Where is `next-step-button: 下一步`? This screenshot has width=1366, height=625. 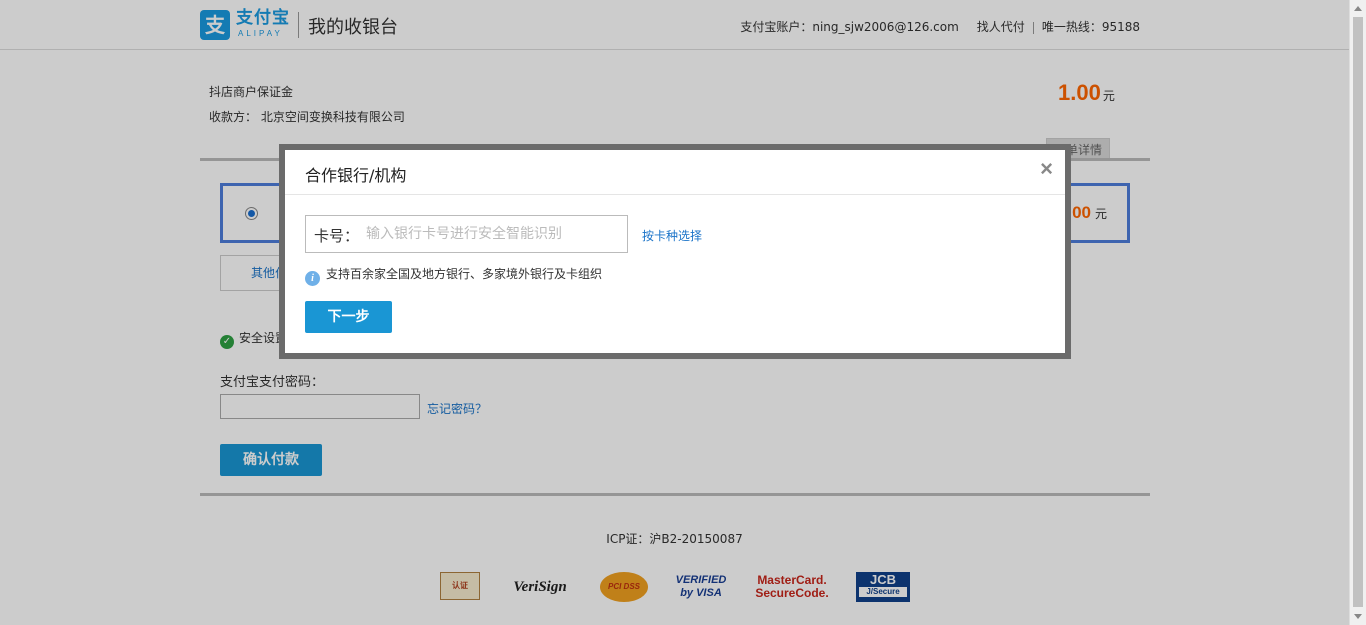 next-step-button: 下一步 is located at coordinates (348, 317).